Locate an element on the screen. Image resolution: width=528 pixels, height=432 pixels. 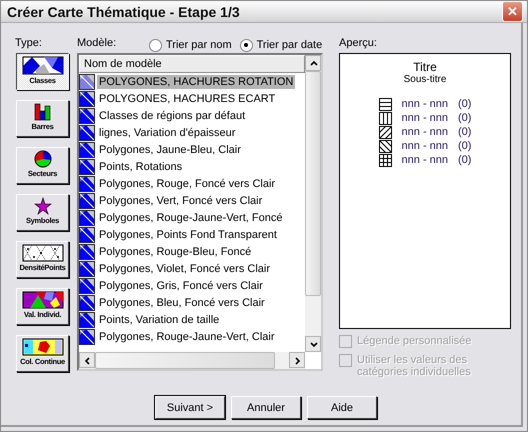
bar-chart-icon is located at coordinates (43, 112).